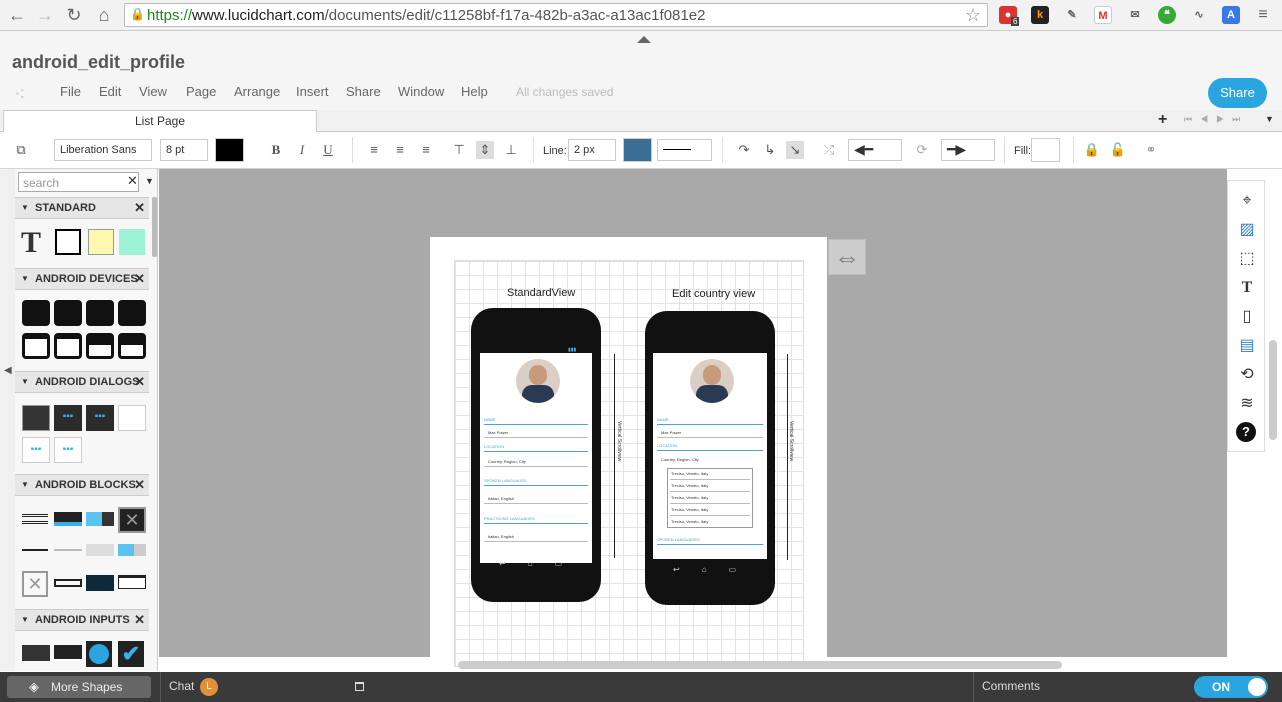 Image resolution: width=1282 pixels, height=702 pixels. What do you see at coordinates (160, 121) in the screenshot?
I see `tab-list-page: List Page` at bounding box center [160, 121].